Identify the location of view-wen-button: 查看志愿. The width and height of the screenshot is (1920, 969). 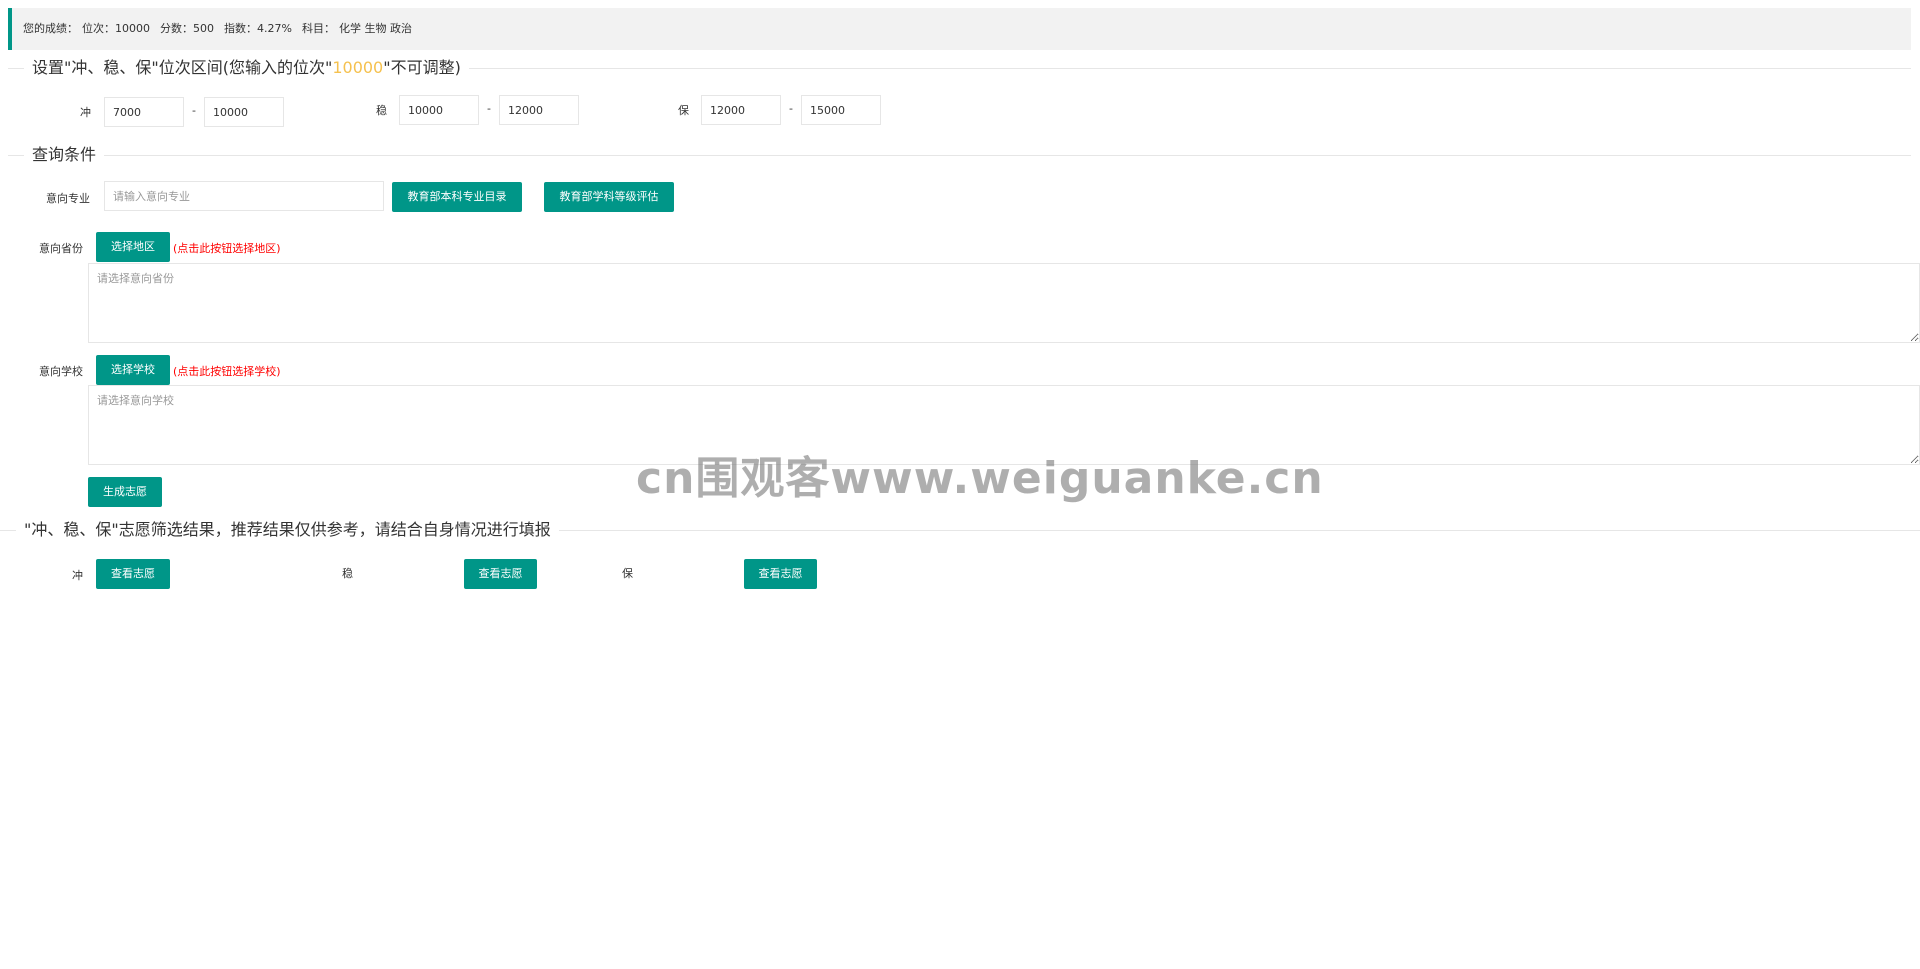
(500, 574).